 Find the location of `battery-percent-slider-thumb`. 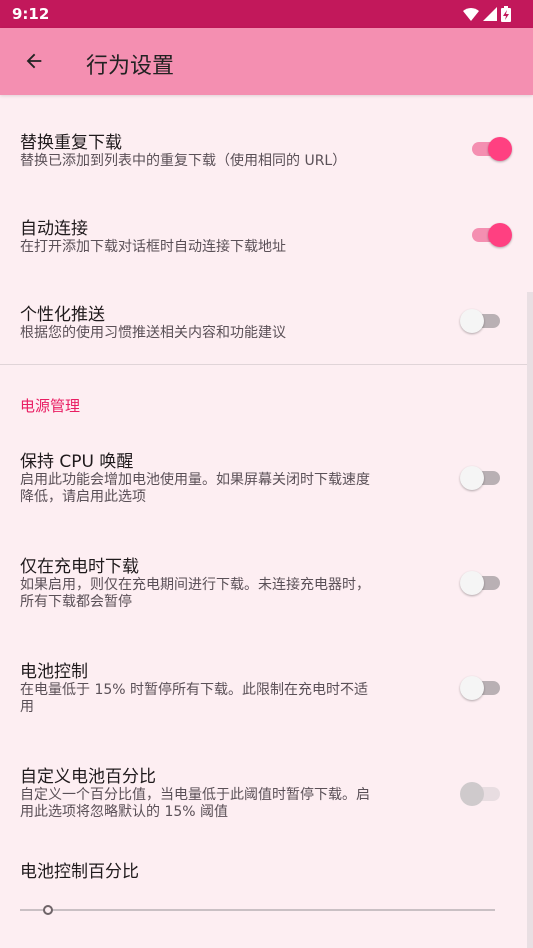

battery-percent-slider-thumb is located at coordinates (48, 910).